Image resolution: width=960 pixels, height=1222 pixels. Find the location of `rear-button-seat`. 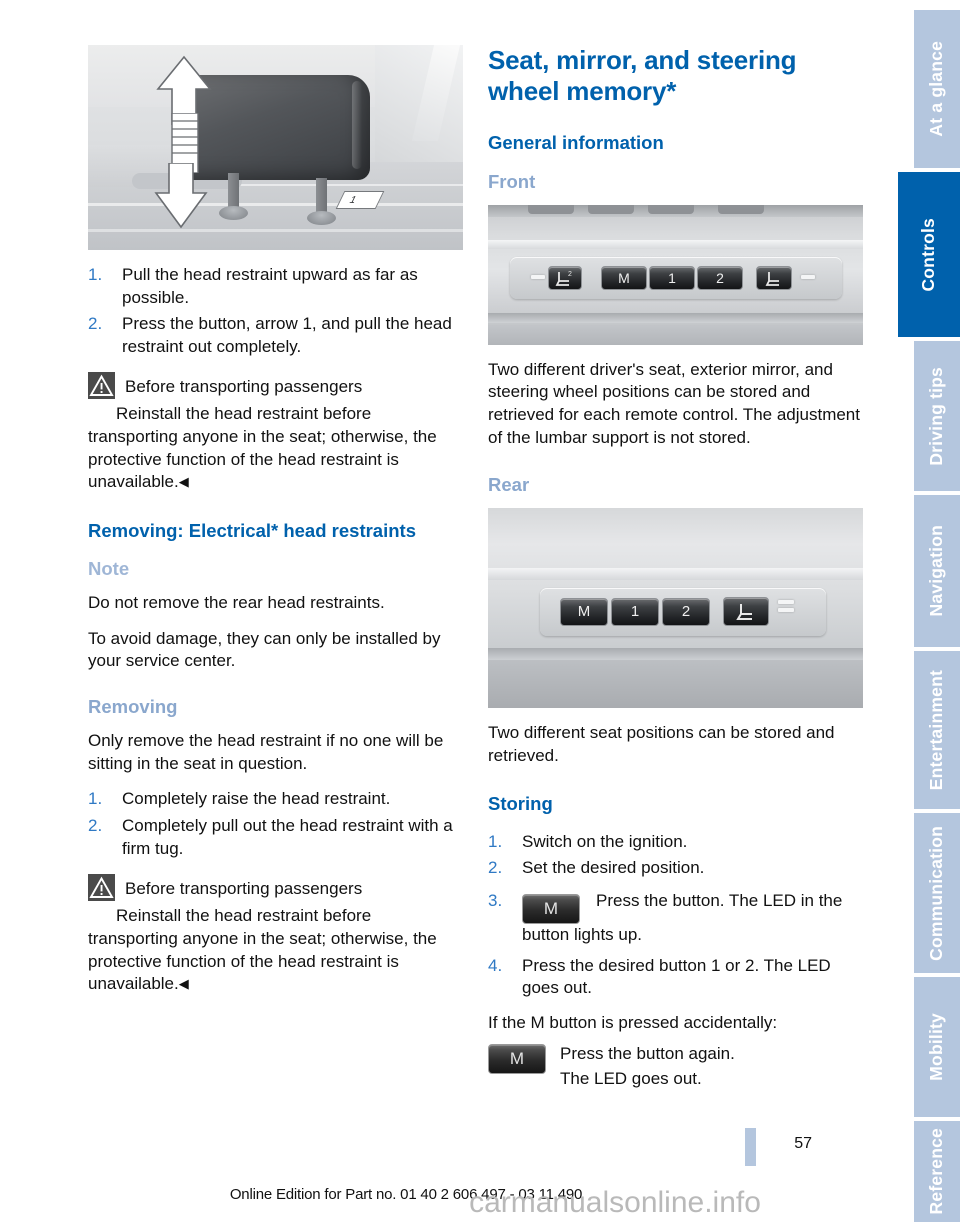

rear-button-seat is located at coordinates (746, 612).